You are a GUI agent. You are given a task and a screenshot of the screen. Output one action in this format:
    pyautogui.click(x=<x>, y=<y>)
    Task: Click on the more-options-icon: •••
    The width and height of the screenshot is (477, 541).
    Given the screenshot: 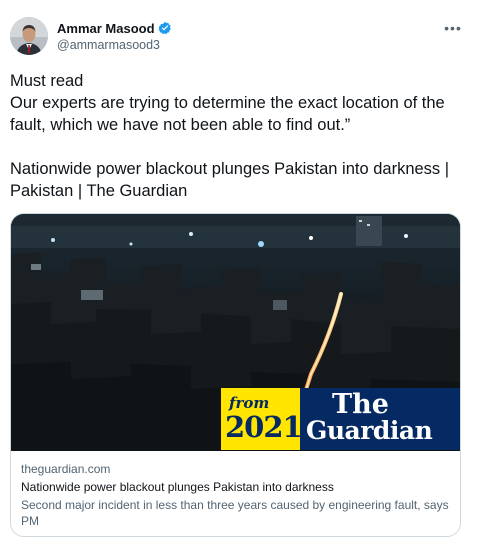 What is the action you would take?
    pyautogui.click(x=453, y=28)
    